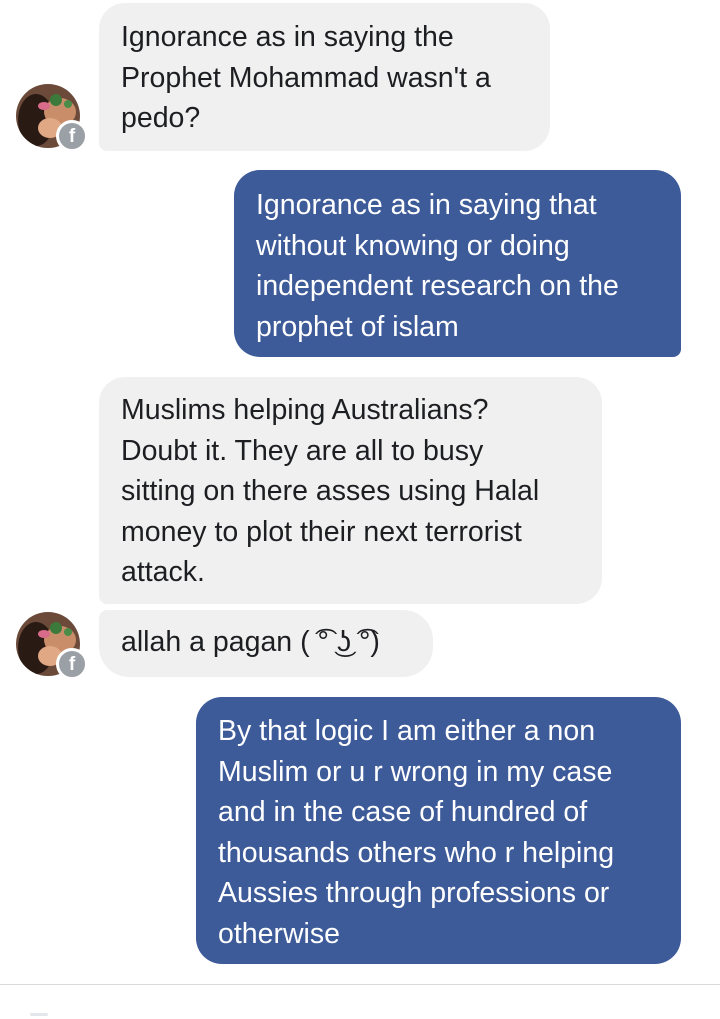 This screenshot has width=720, height=1019. Describe the element at coordinates (39, 1014) in the screenshot. I see `composer-edge` at that location.